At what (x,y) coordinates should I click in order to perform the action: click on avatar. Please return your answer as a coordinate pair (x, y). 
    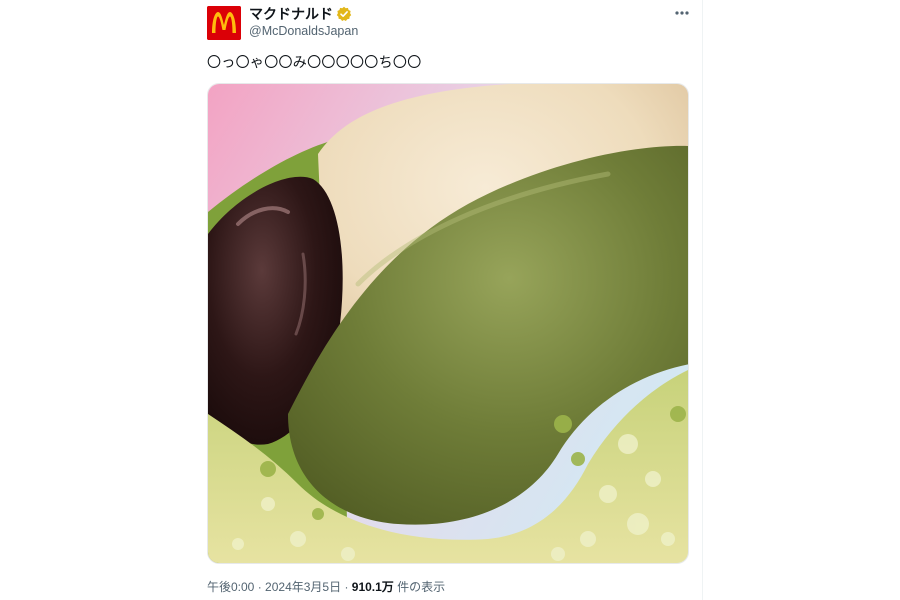
    Looking at the image, I should click on (224, 23).